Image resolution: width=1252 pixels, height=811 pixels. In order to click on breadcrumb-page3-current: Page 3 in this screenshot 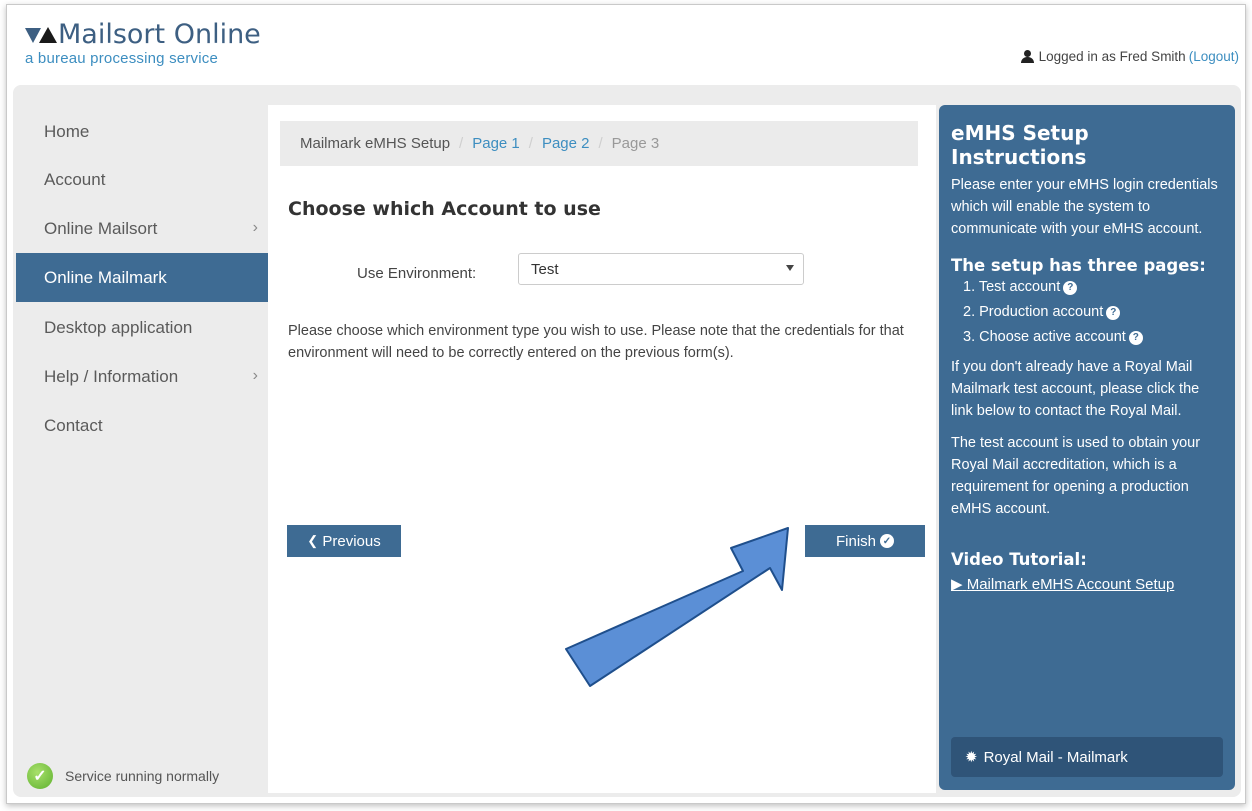, I will do `click(635, 143)`.